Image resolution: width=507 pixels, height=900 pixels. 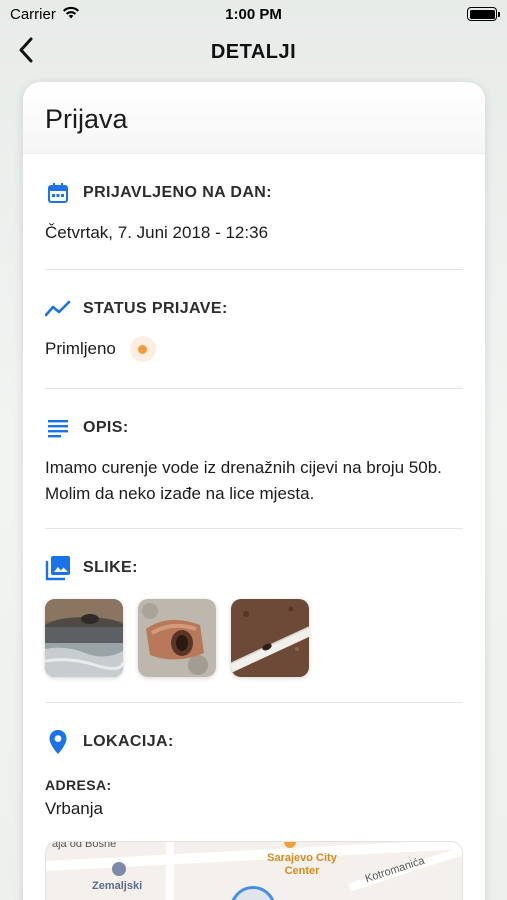 What do you see at coordinates (253, 14) in the screenshot?
I see `status-bar: Carrier 1:00 PM` at bounding box center [253, 14].